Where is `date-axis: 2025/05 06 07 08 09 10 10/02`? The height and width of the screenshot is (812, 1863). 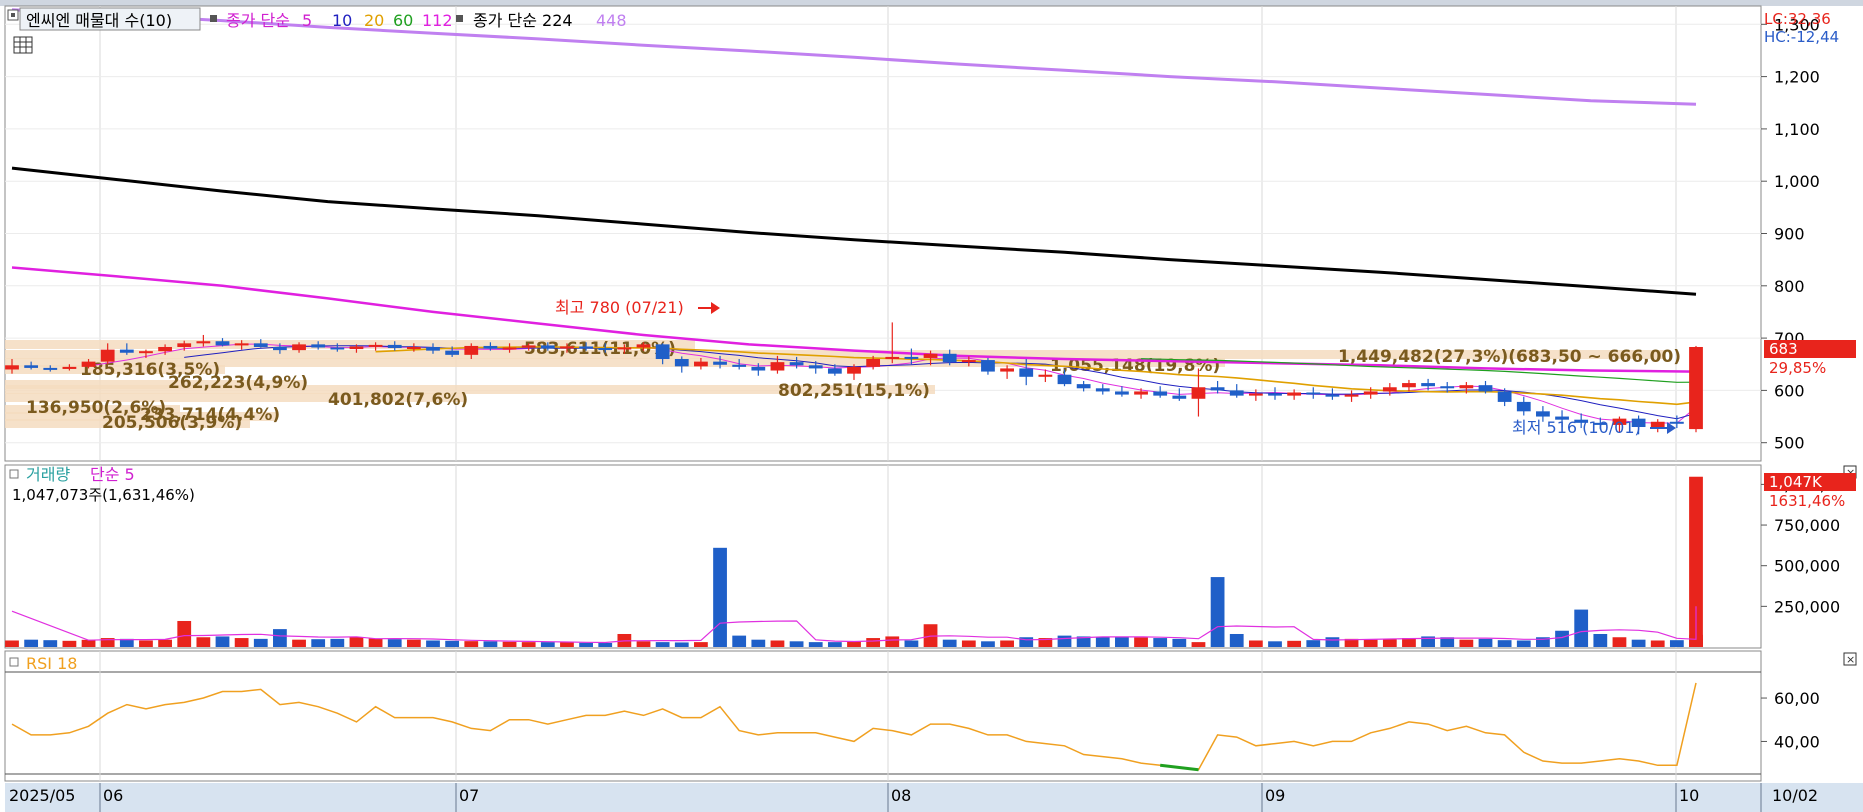 date-axis: 2025/05 06 07 08 09 10 10/02 is located at coordinates (934, 797).